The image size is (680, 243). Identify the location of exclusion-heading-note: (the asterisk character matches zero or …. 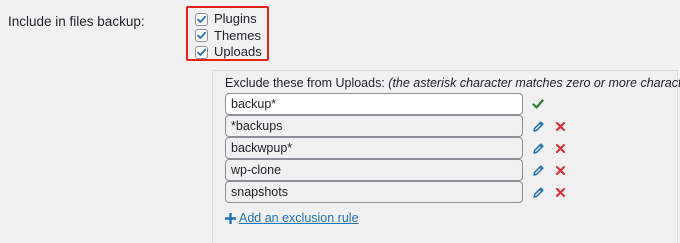
(534, 83).